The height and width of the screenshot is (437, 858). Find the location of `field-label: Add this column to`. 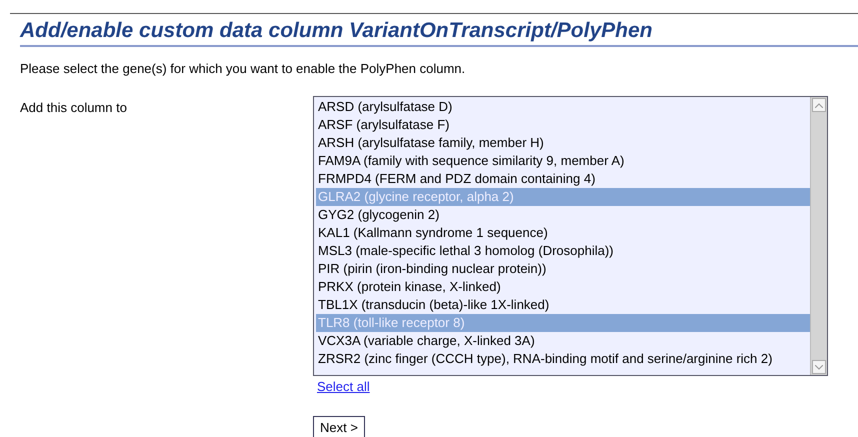

field-label: Add this column to is located at coordinates (74, 108).